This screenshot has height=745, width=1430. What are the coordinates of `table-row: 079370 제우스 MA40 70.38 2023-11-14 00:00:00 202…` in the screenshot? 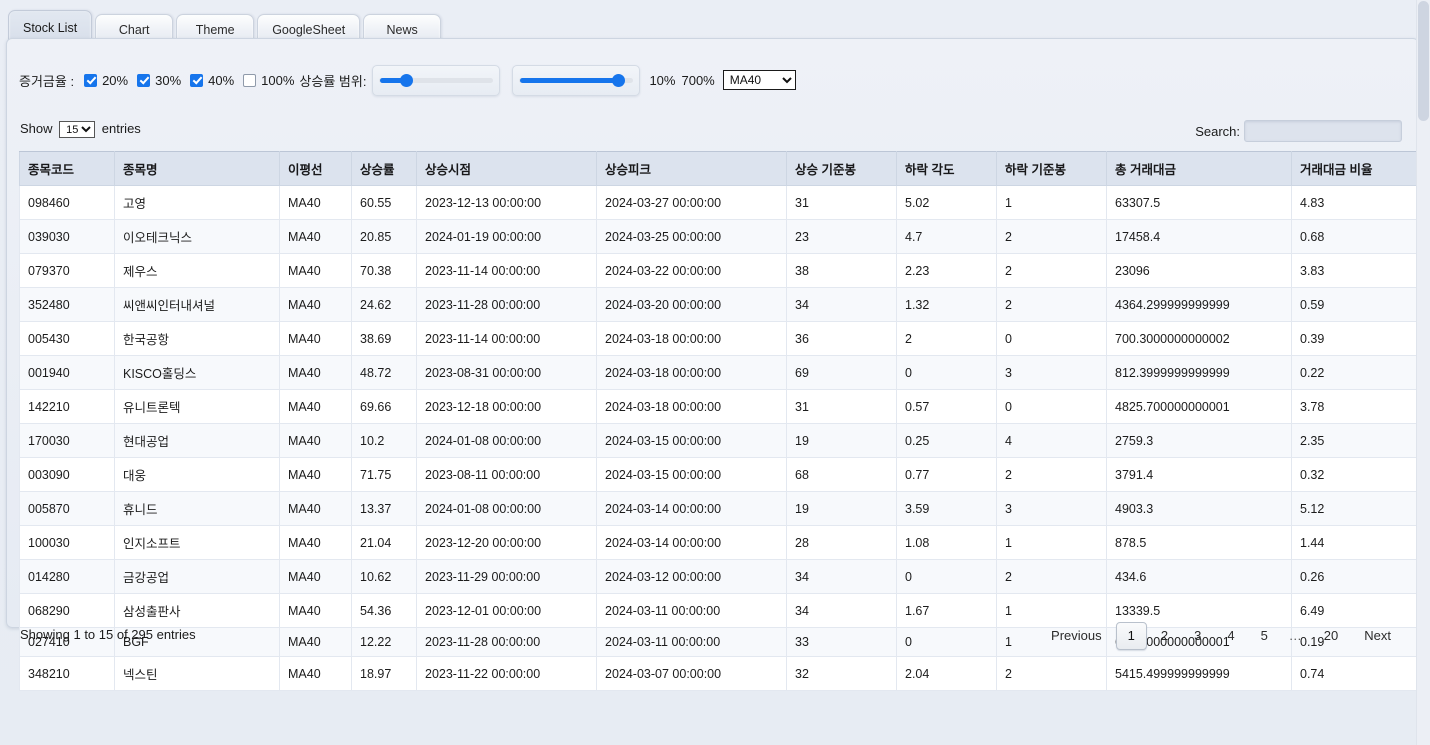 It's located at (721, 270).